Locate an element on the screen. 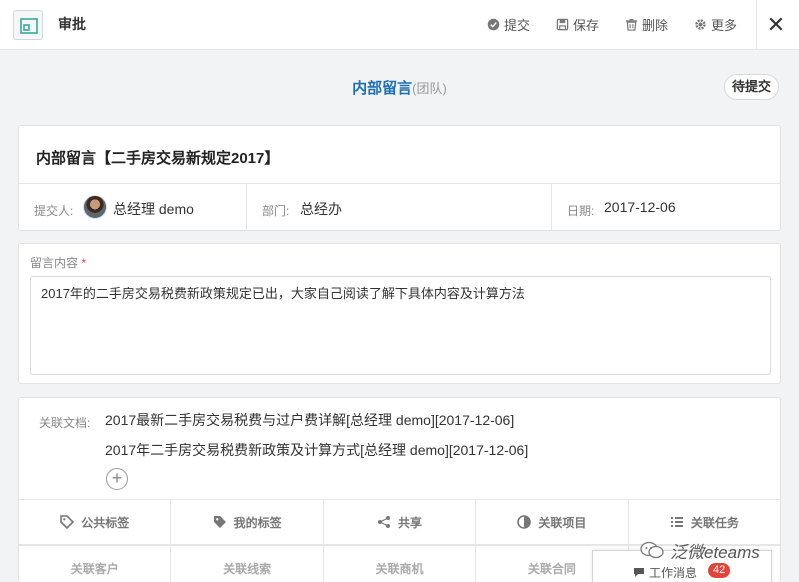 The width and height of the screenshot is (799, 582). submit-button: 提交 is located at coordinates (508, 24).